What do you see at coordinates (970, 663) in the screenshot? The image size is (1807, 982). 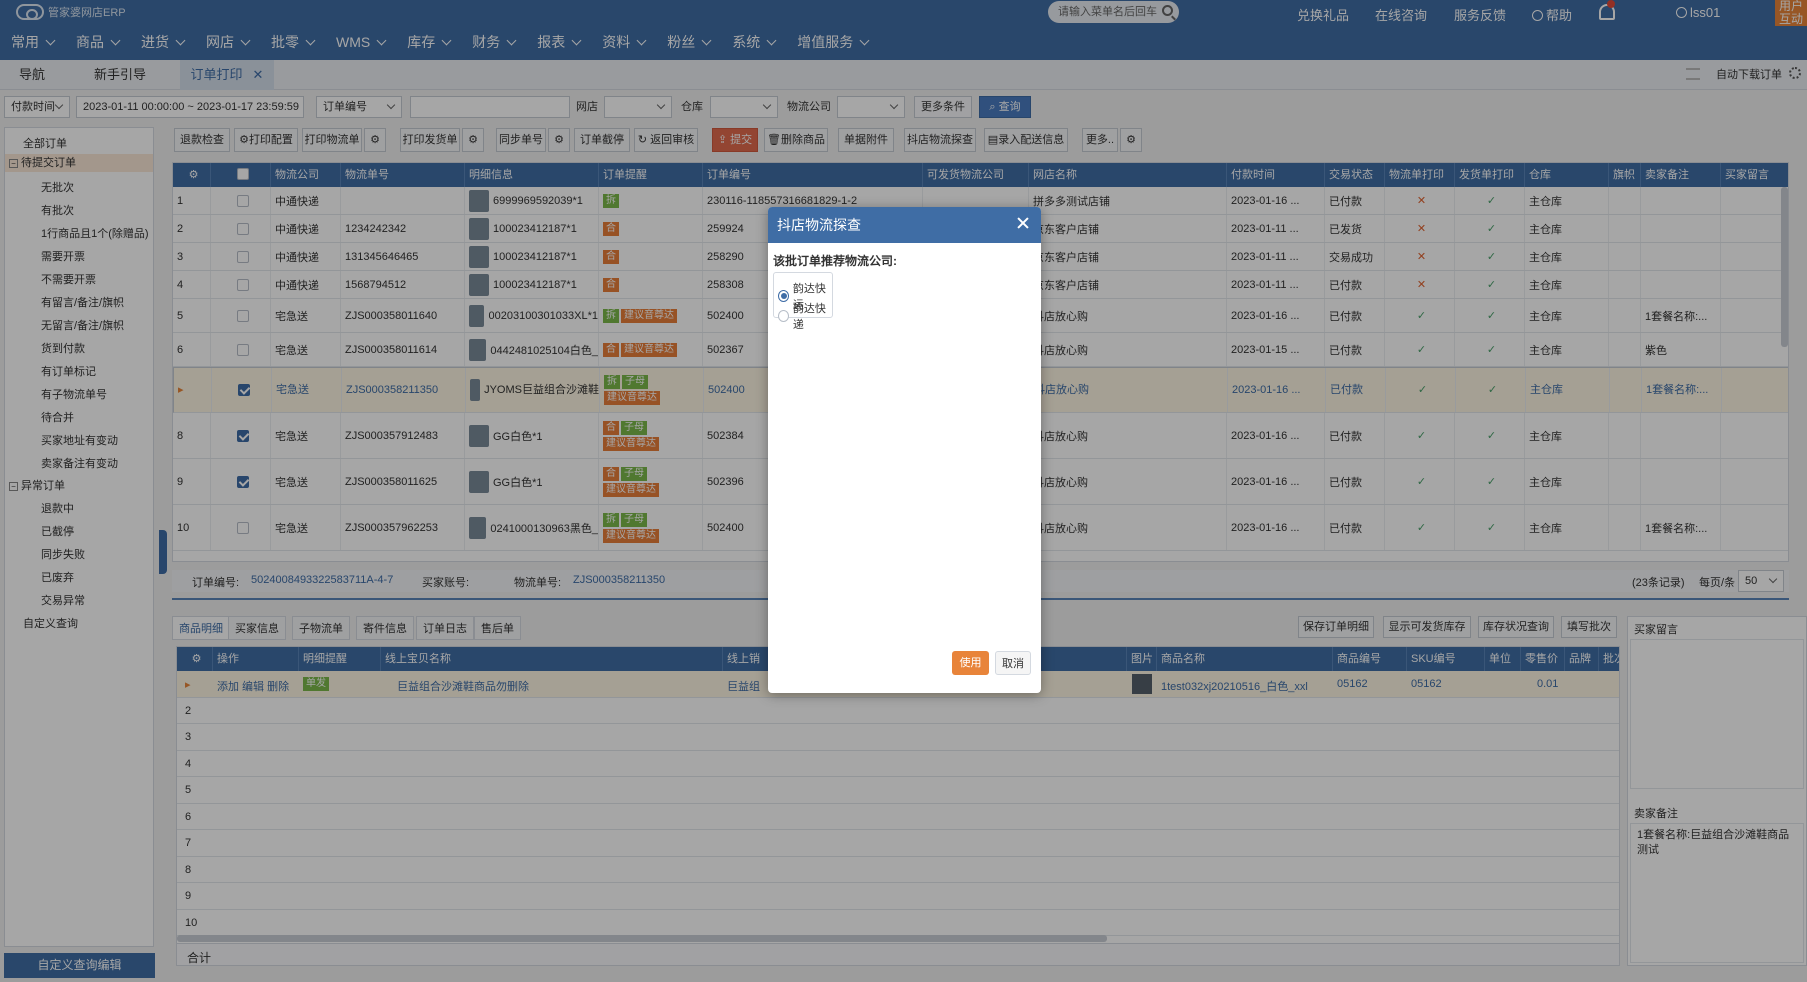 I see `use-button: 使用` at bounding box center [970, 663].